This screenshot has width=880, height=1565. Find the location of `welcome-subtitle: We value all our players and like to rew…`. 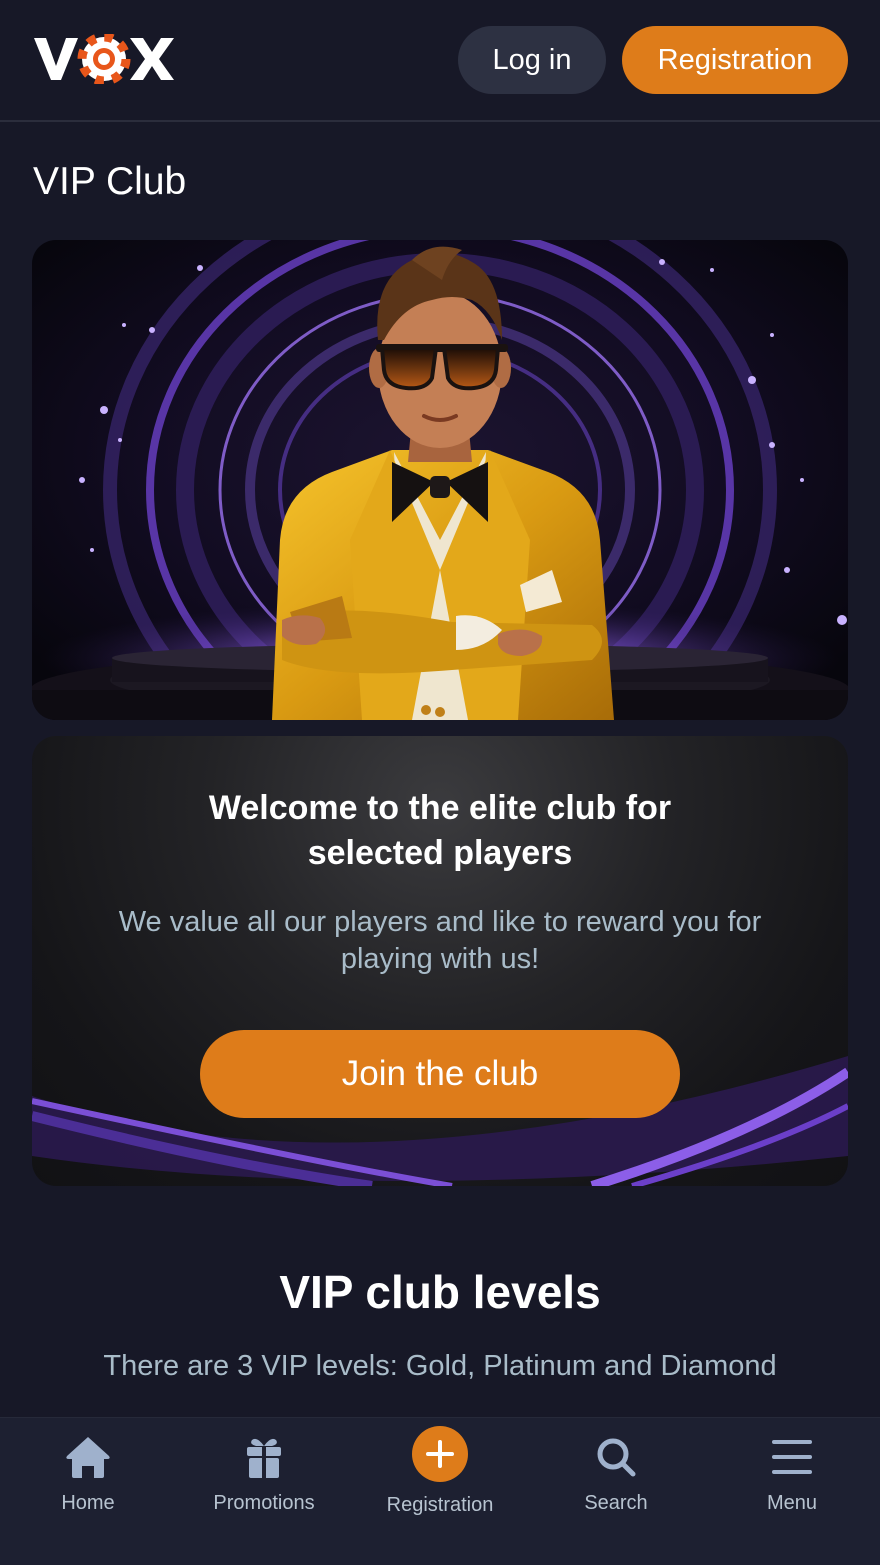

welcome-subtitle: We value all our players and like to rew… is located at coordinates (440, 940).